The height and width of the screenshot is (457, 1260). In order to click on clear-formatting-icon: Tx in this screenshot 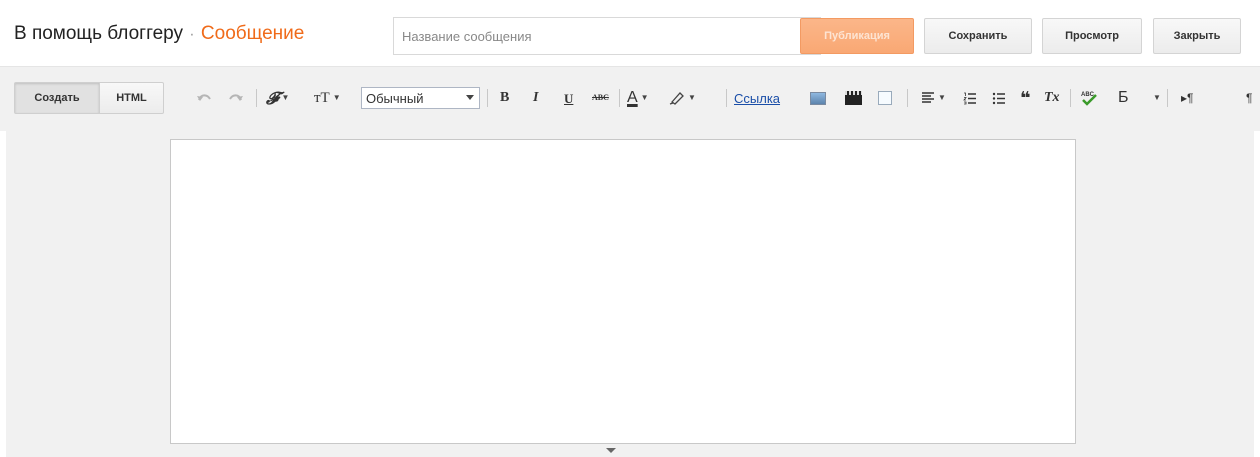, I will do `click(1052, 97)`.